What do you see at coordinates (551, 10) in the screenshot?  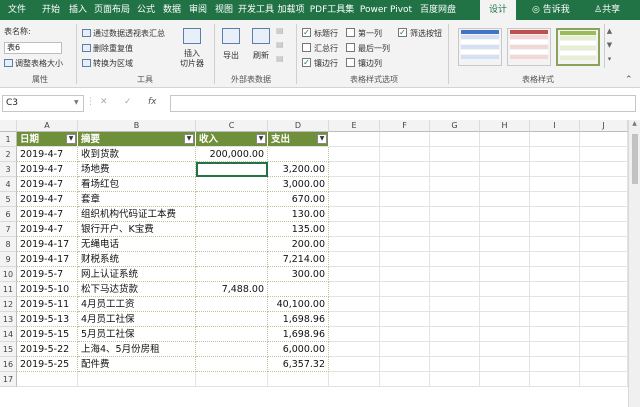 I see `tell-me-search: ◎ 告诉我` at bounding box center [551, 10].